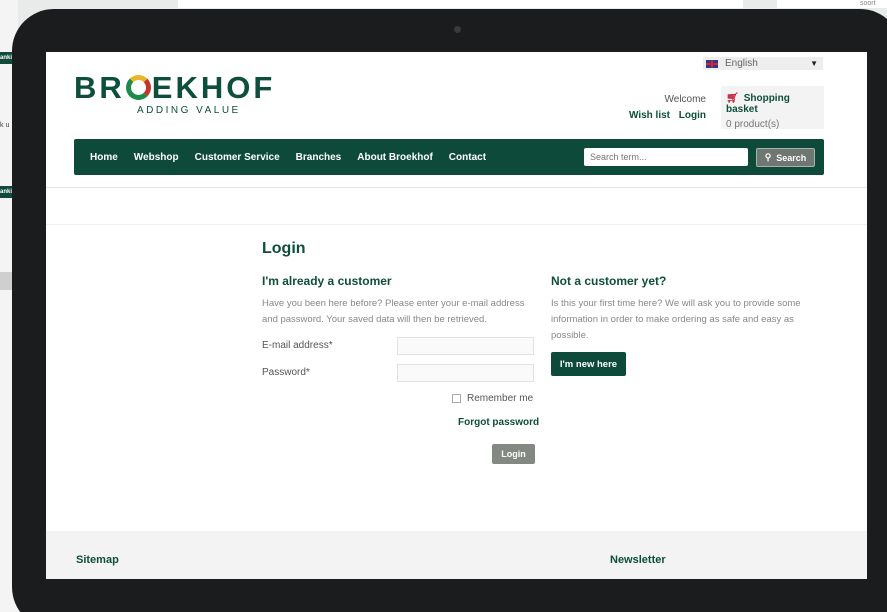  Describe the element at coordinates (284, 248) in the screenshot. I see `page-title: Login` at that location.